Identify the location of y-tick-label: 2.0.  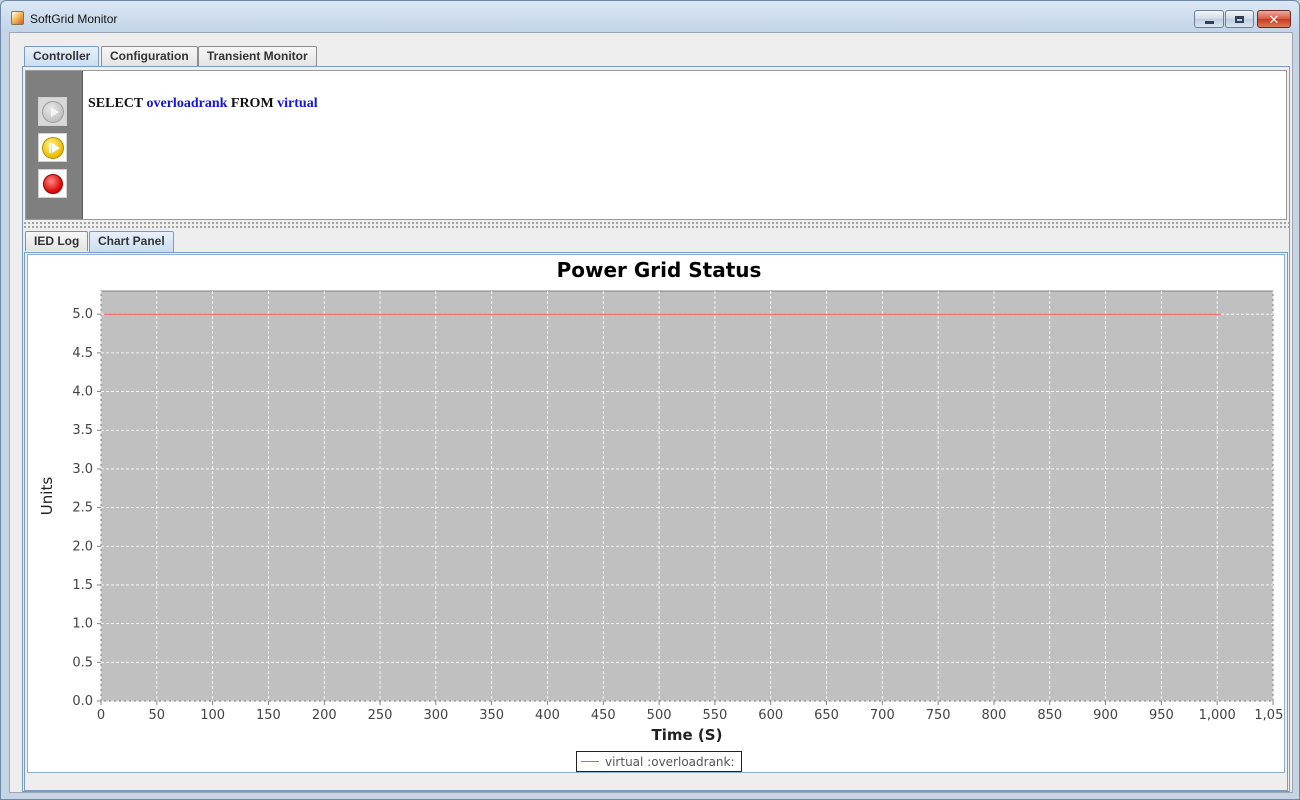
(82, 546).